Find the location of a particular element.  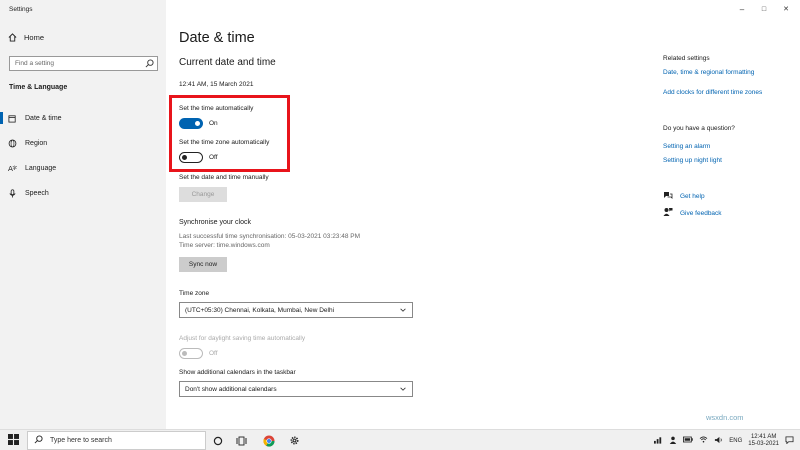

app-title: Settings is located at coordinates (21, 9).